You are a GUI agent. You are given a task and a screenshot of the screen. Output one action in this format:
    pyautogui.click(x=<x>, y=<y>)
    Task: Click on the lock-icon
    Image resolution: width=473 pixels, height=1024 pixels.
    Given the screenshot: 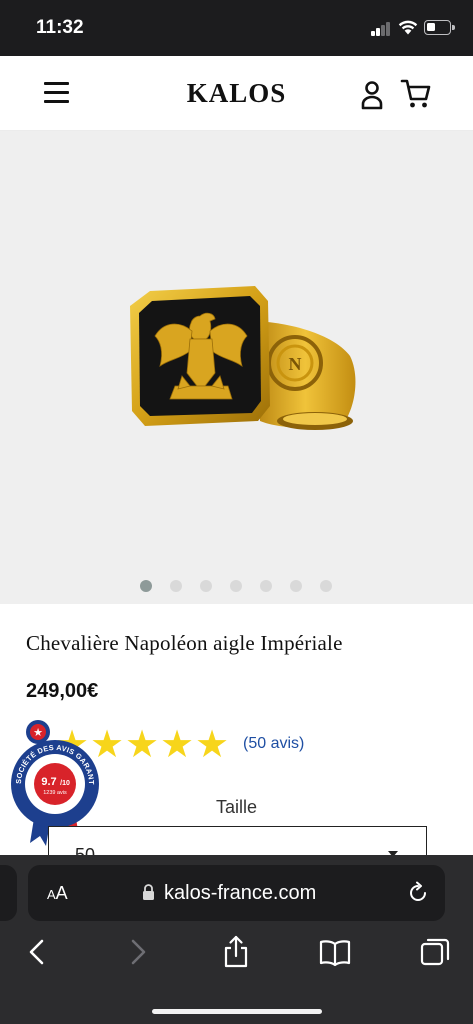 What is the action you would take?
    pyautogui.click(x=148, y=892)
    